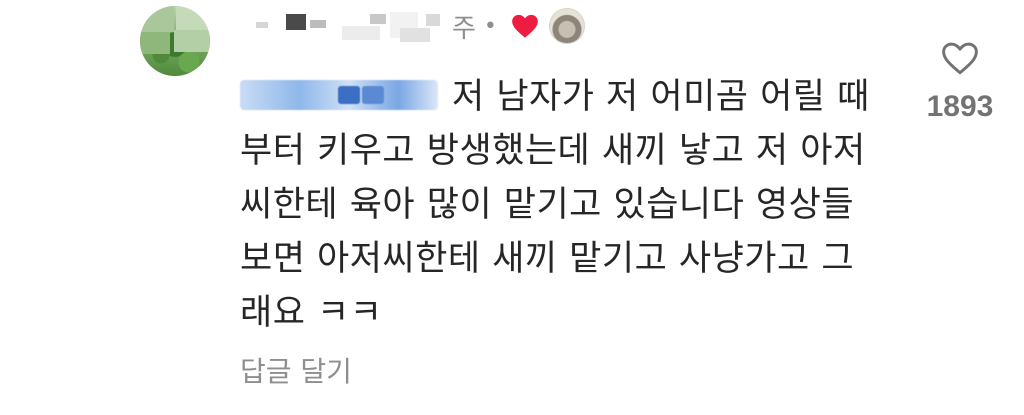 Image resolution: width=1024 pixels, height=415 pixels. Describe the element at coordinates (960, 82) in the screenshot. I see `like-column: 1893` at that location.